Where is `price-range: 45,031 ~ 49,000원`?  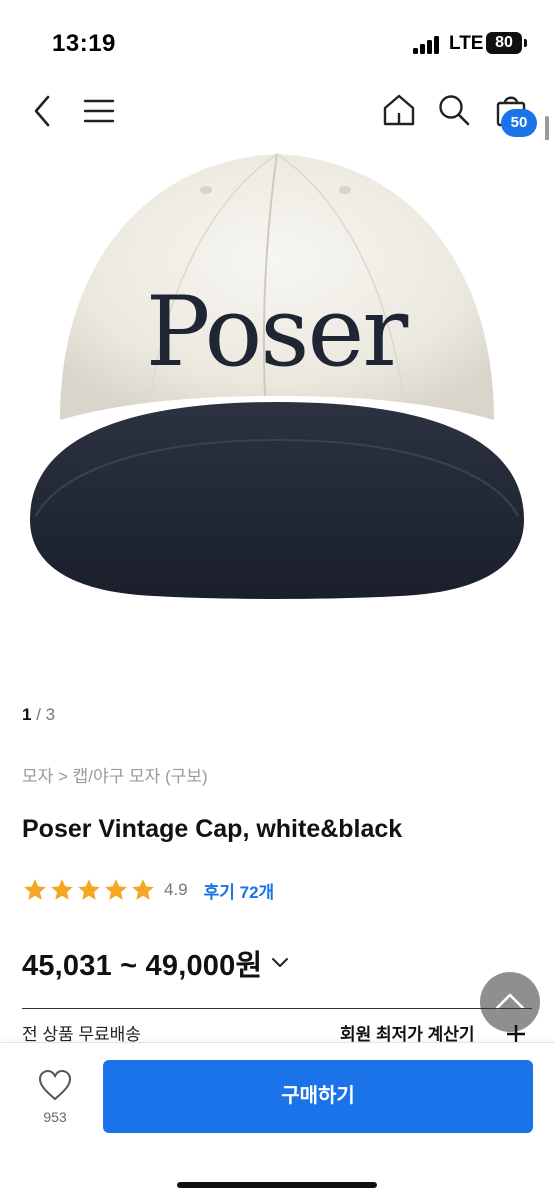
price-range: 45,031 ~ 49,000원 is located at coordinates (142, 966).